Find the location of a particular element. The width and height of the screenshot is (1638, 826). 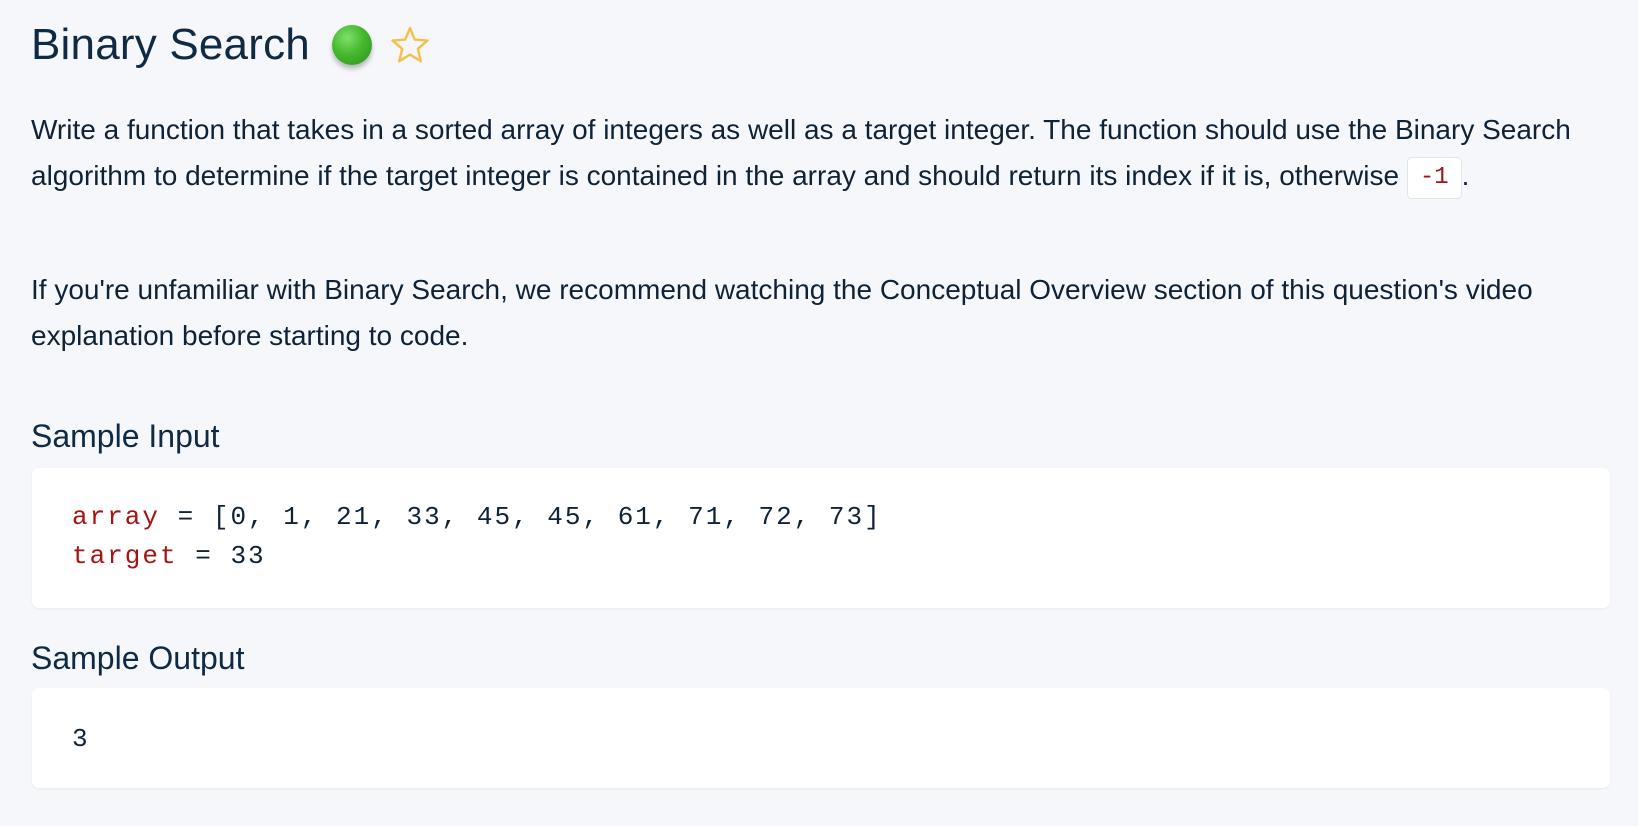

title-row: Binary Search is located at coordinates (230, 45).